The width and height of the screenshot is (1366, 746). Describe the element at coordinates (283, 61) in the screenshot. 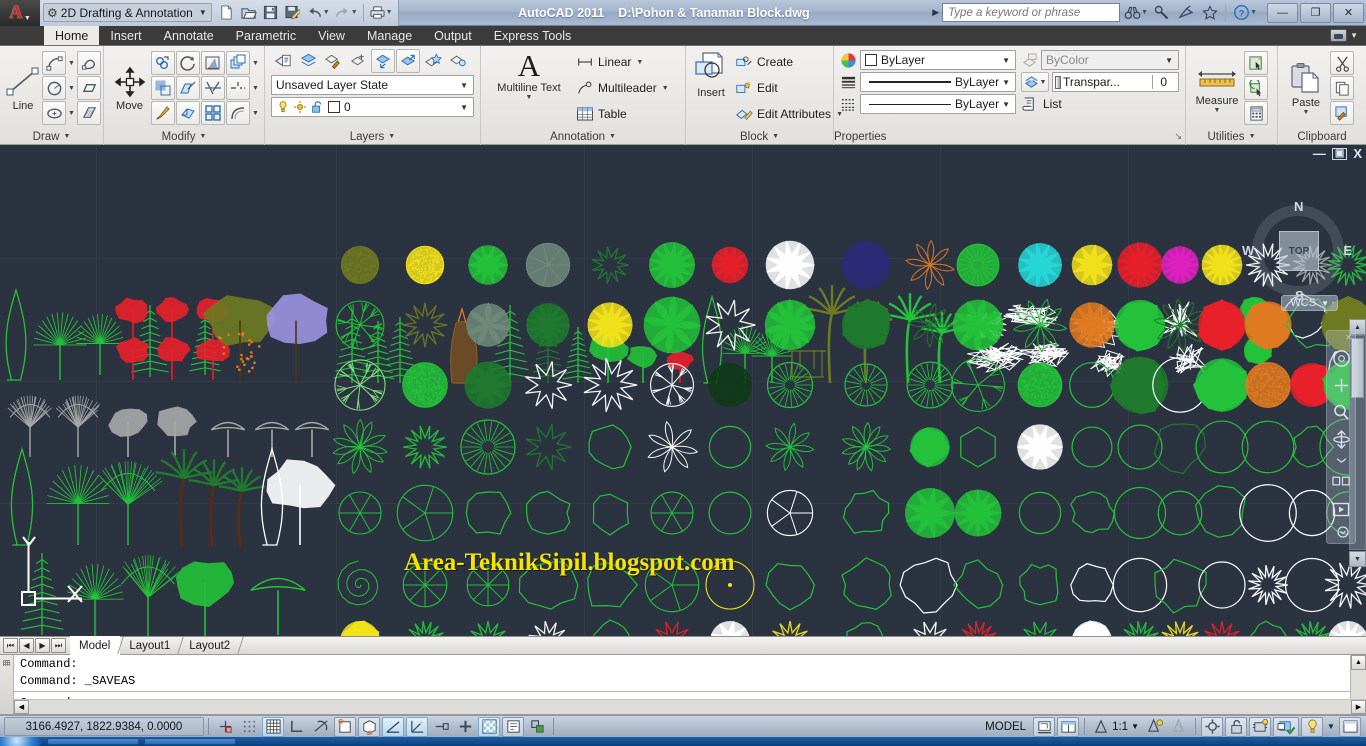

I see `layer-properties-icon` at that location.